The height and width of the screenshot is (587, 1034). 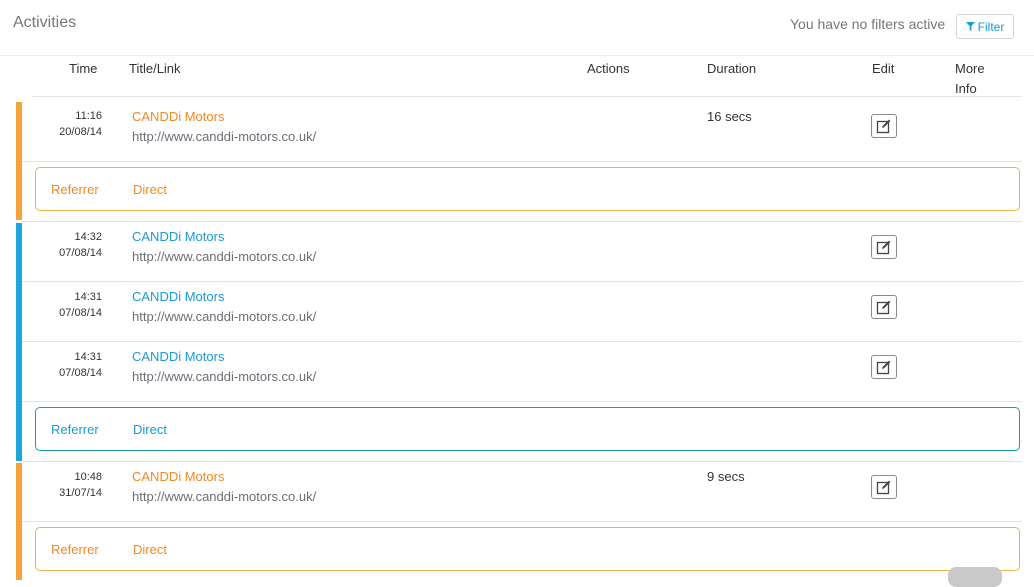 What do you see at coordinates (729, 116) in the screenshot?
I see `activity-duration: 16 secs` at bounding box center [729, 116].